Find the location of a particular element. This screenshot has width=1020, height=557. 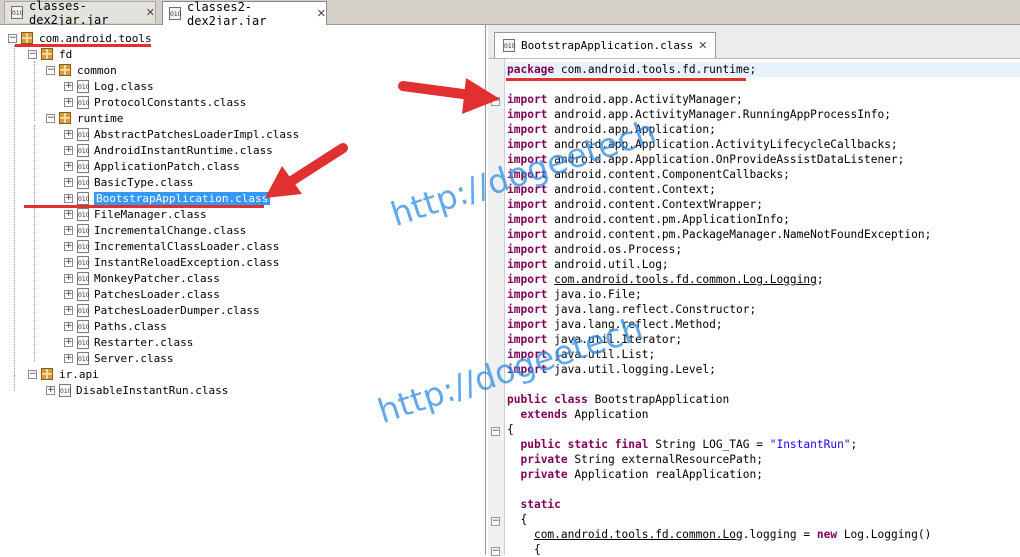

tree-node-class: +010 AbstractPatchesLoaderImpl.class is located at coordinates (181, 134).